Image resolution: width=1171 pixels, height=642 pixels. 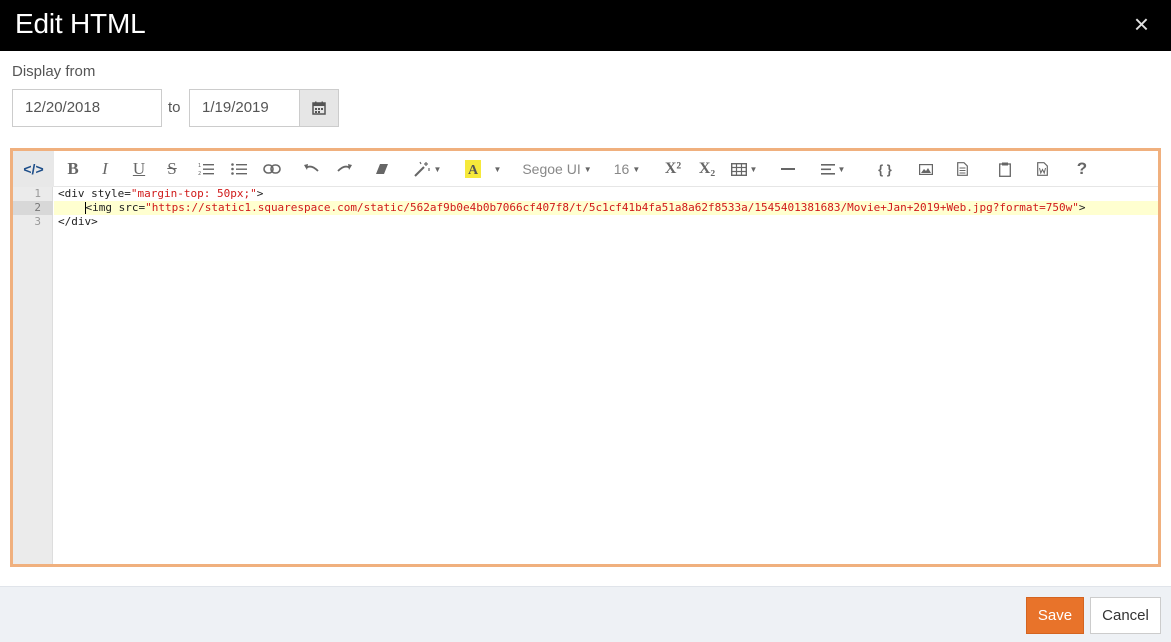 I want to click on magic-style-button: ▼, so click(x=427, y=169).